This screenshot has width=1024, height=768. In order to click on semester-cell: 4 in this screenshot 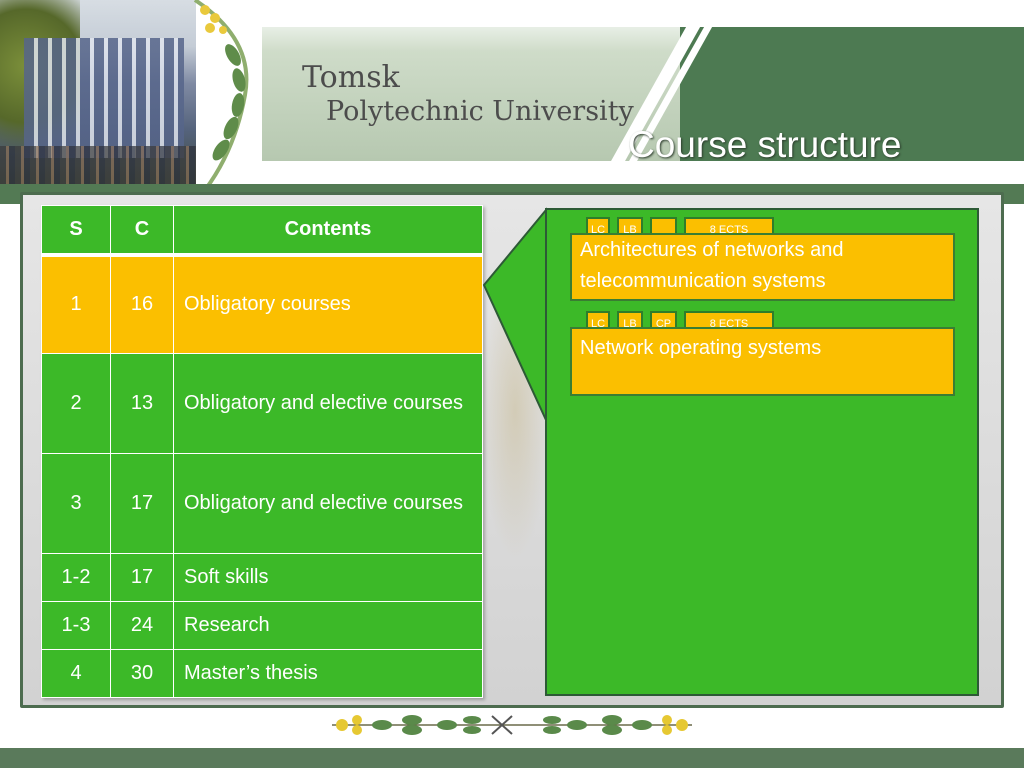, I will do `click(76, 673)`.